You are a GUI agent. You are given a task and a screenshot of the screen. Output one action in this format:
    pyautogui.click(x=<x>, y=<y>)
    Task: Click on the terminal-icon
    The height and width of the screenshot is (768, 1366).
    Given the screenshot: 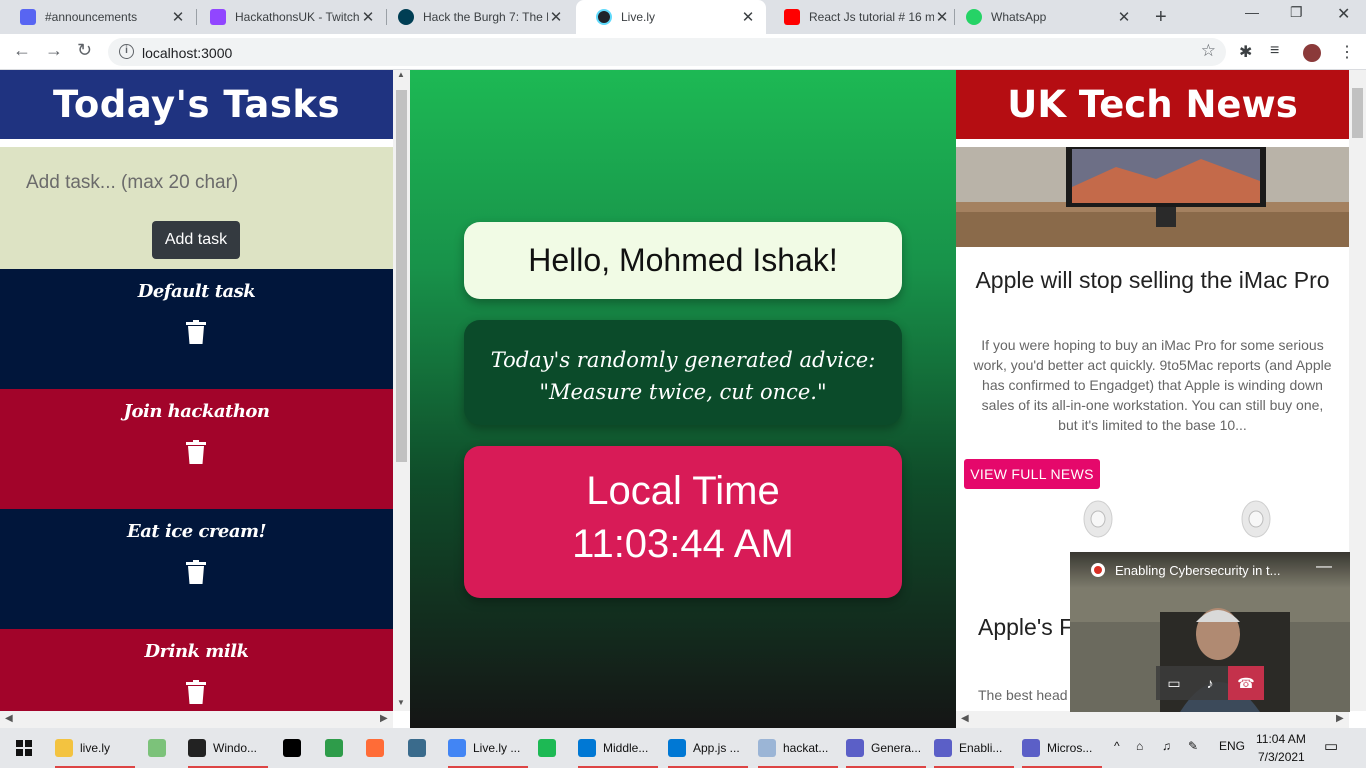 What is the action you would take?
    pyautogui.click(x=197, y=748)
    